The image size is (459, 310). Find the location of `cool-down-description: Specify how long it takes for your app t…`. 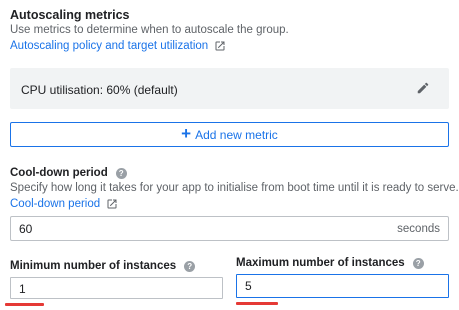

cool-down-description: Specify how long it takes for your app t… is located at coordinates (234, 188).